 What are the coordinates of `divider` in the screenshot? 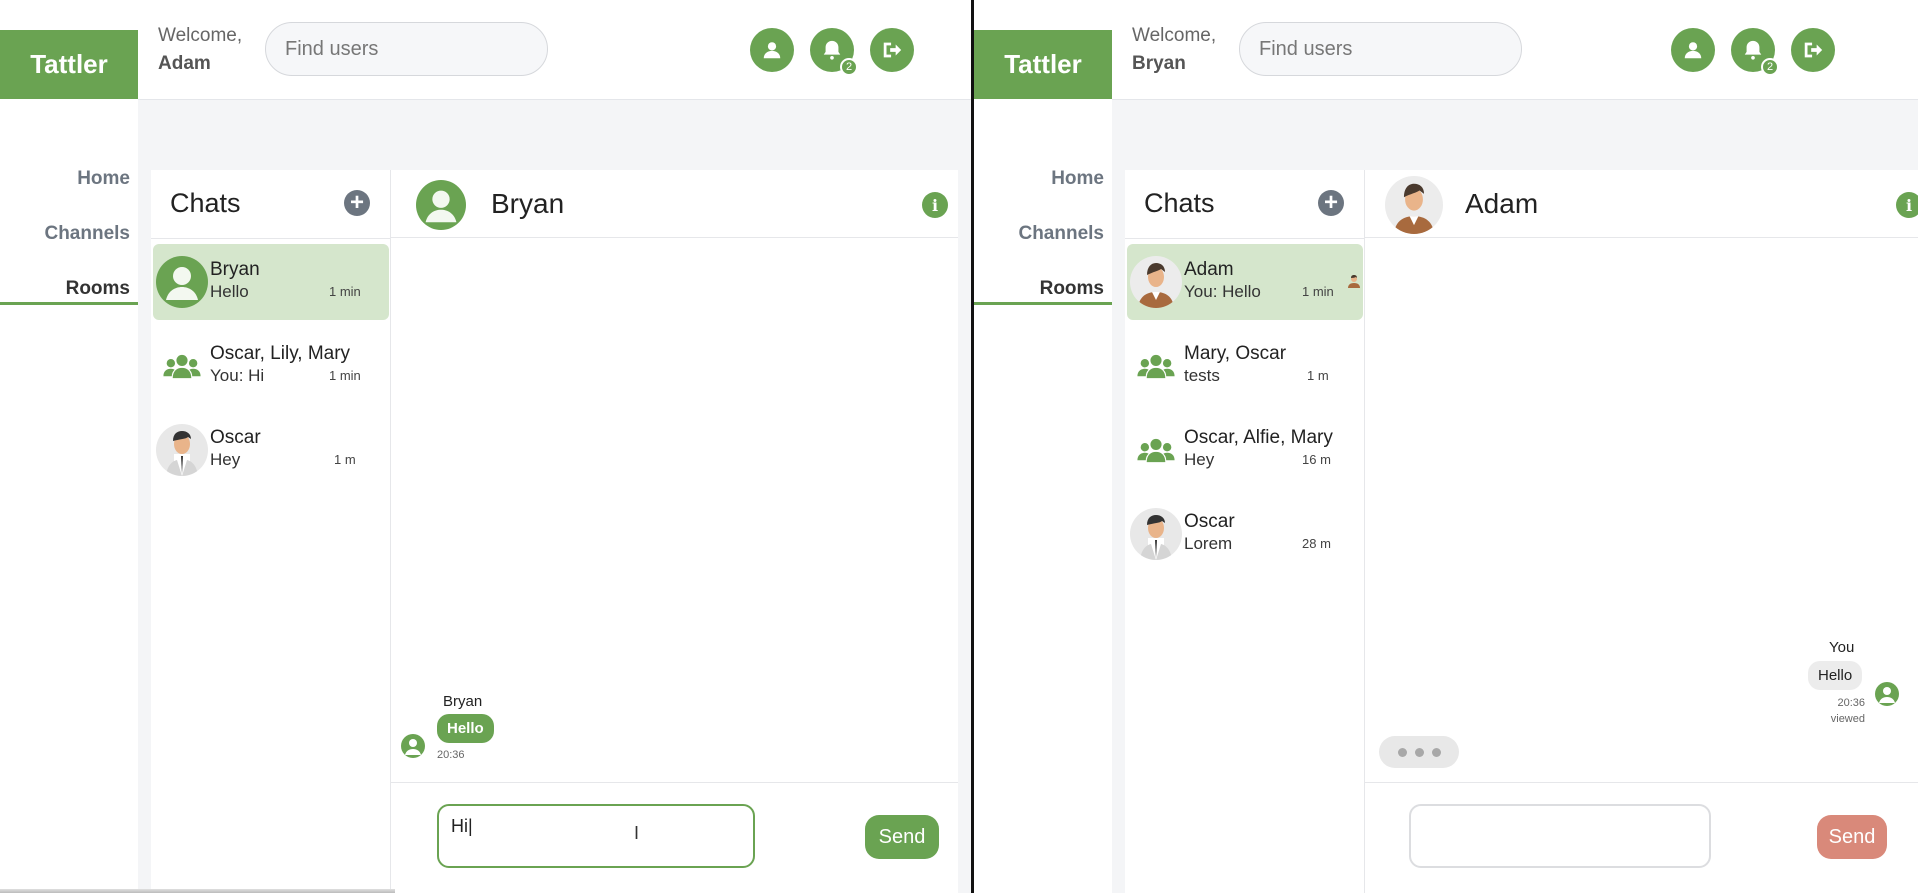 It's located at (1244, 238).